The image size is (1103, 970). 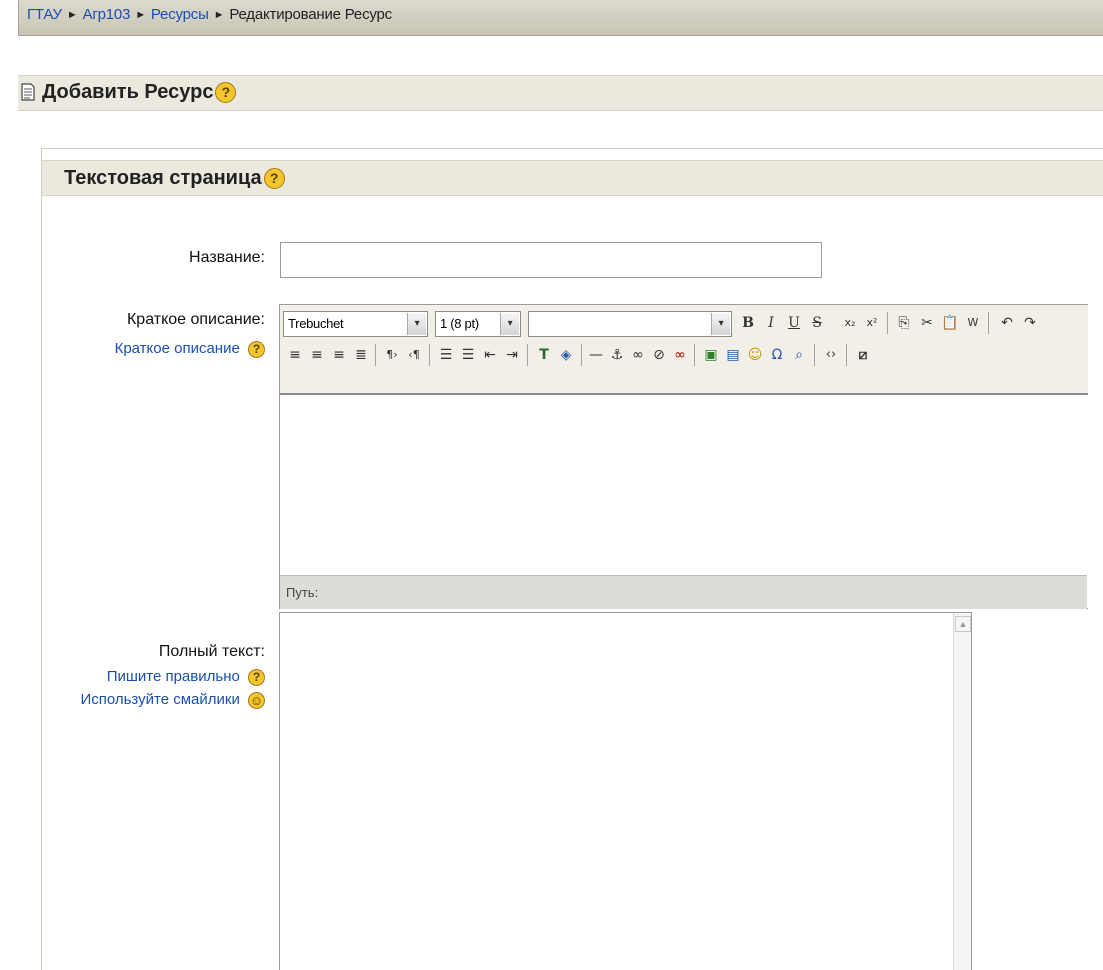 I want to click on link-icon: ∞, so click(x=638, y=355).